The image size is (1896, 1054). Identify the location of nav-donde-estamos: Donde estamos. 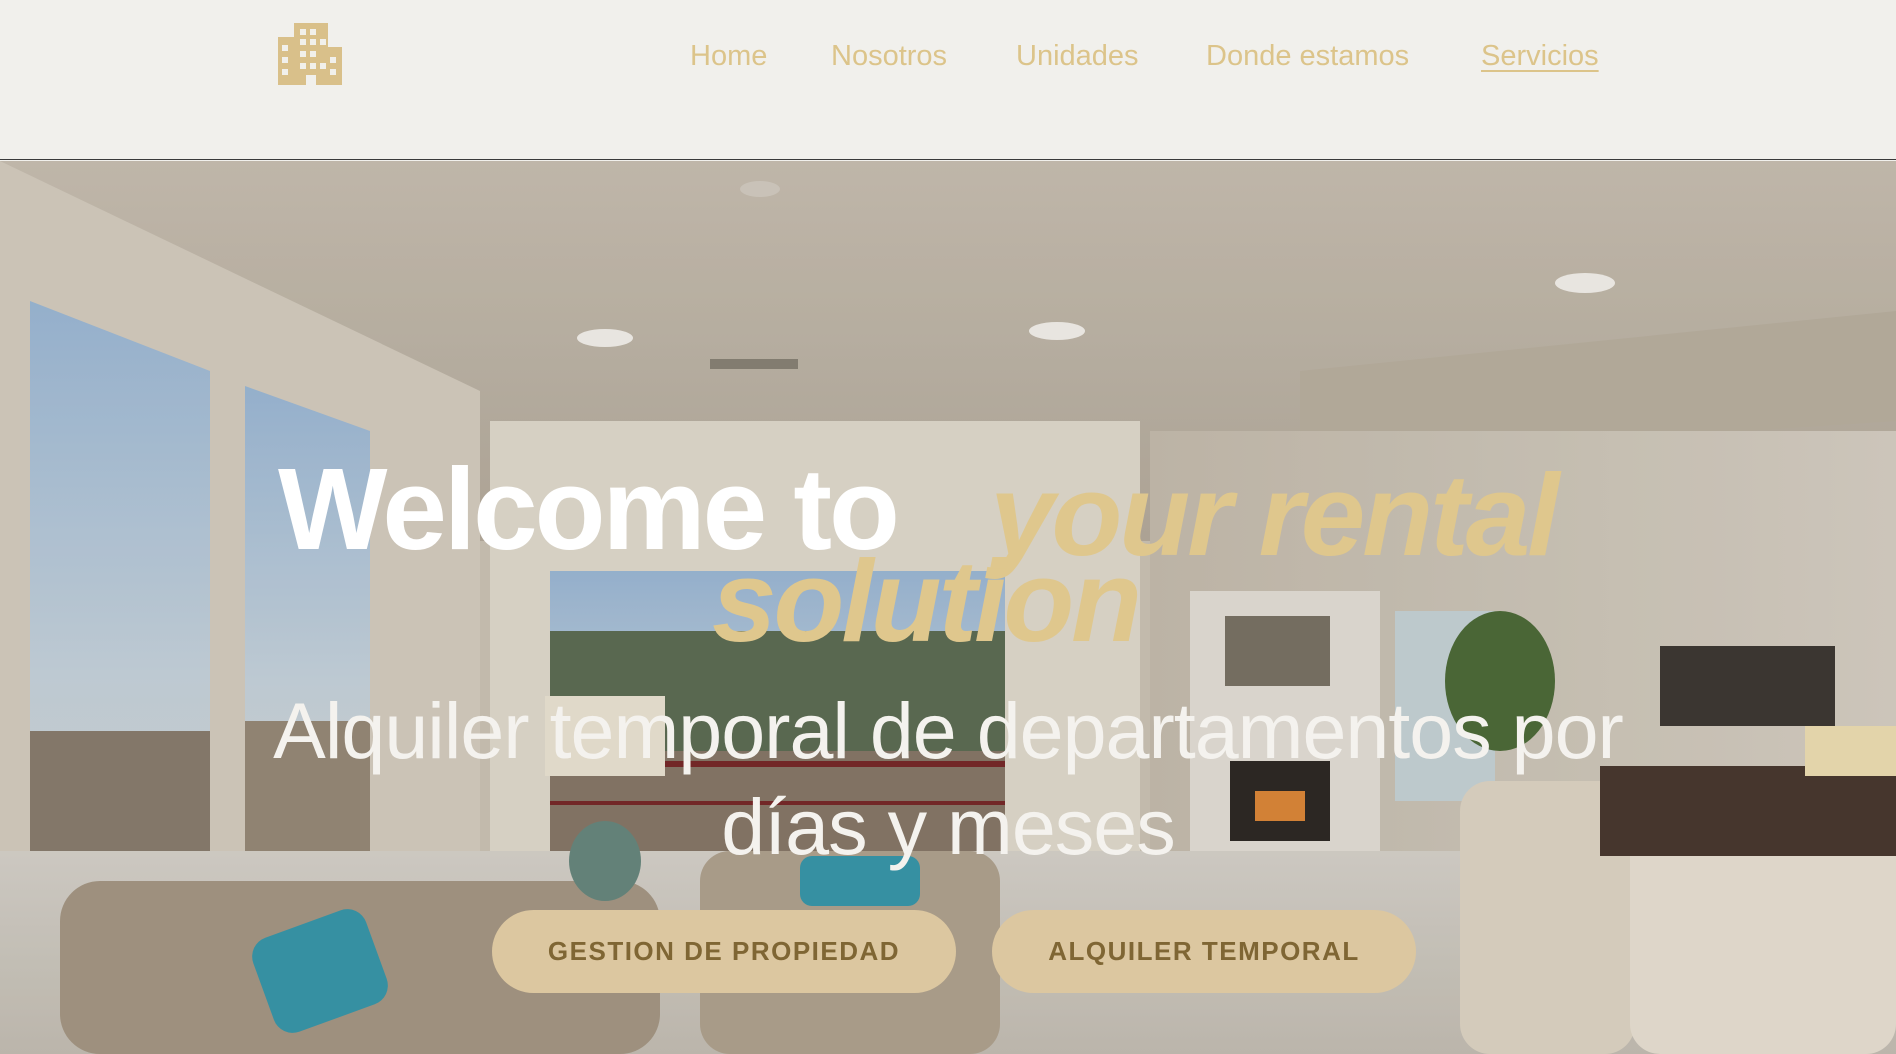
(1307, 56).